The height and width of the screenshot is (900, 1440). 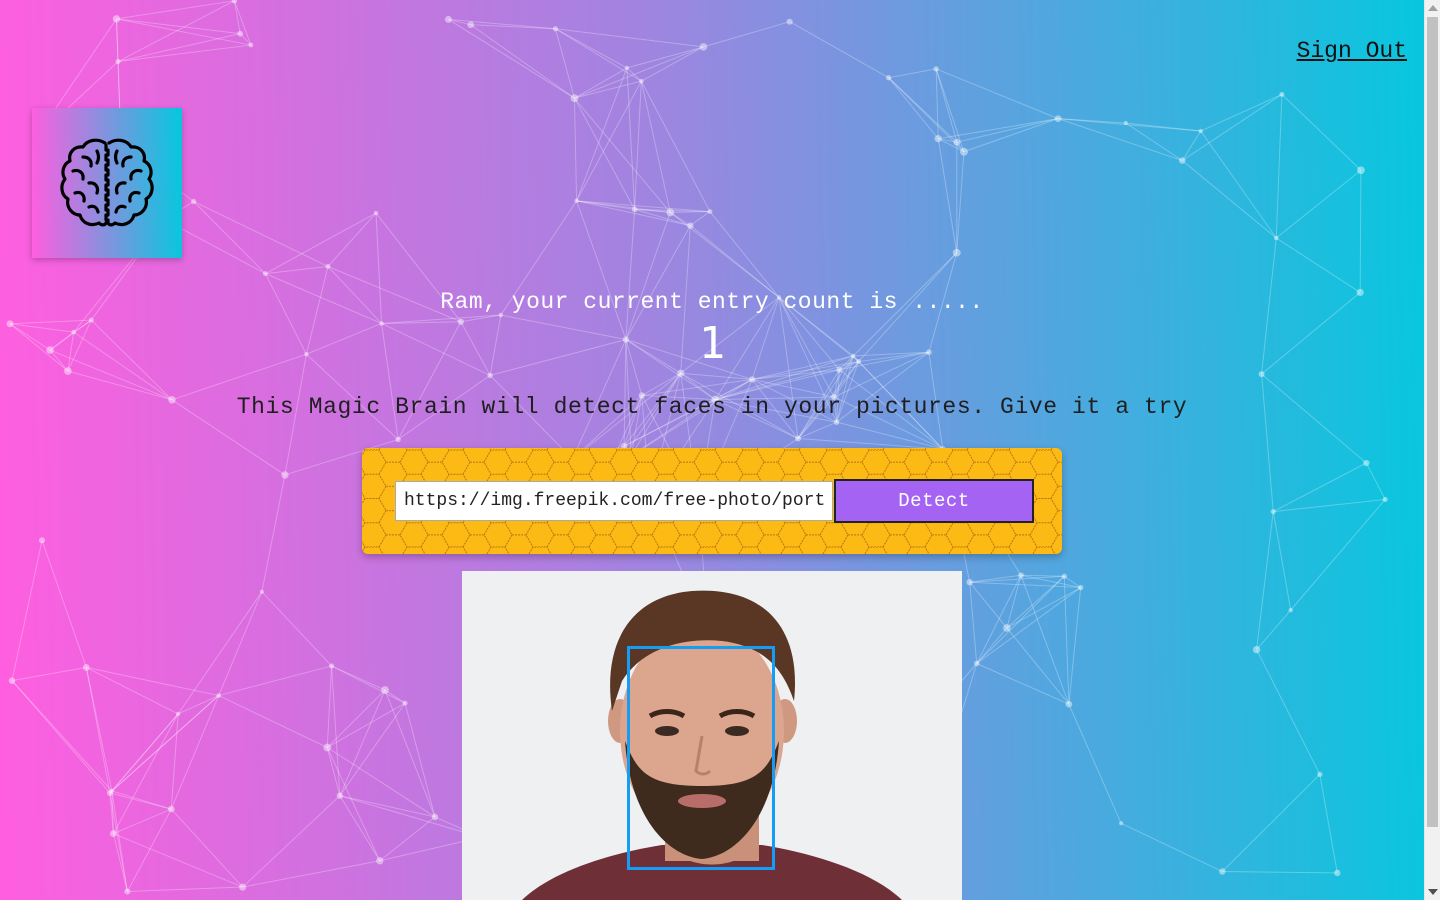 What do you see at coordinates (712, 343) in the screenshot?
I see `entry-count-value: 1` at bounding box center [712, 343].